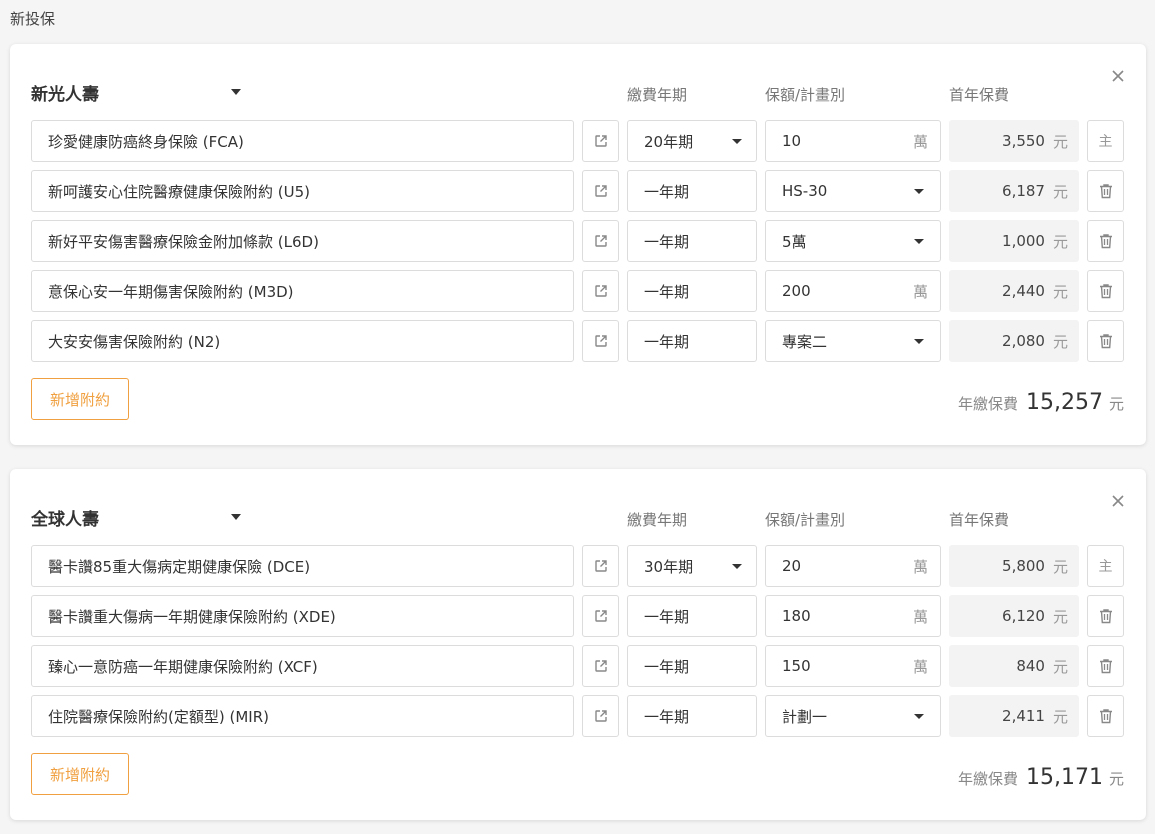  Describe the element at coordinates (669, 566) in the screenshot. I see `term-value: 30年期` at that location.